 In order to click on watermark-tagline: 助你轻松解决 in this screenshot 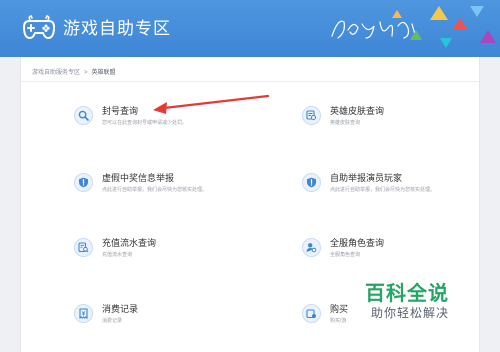, I will do `click(410, 313)`.